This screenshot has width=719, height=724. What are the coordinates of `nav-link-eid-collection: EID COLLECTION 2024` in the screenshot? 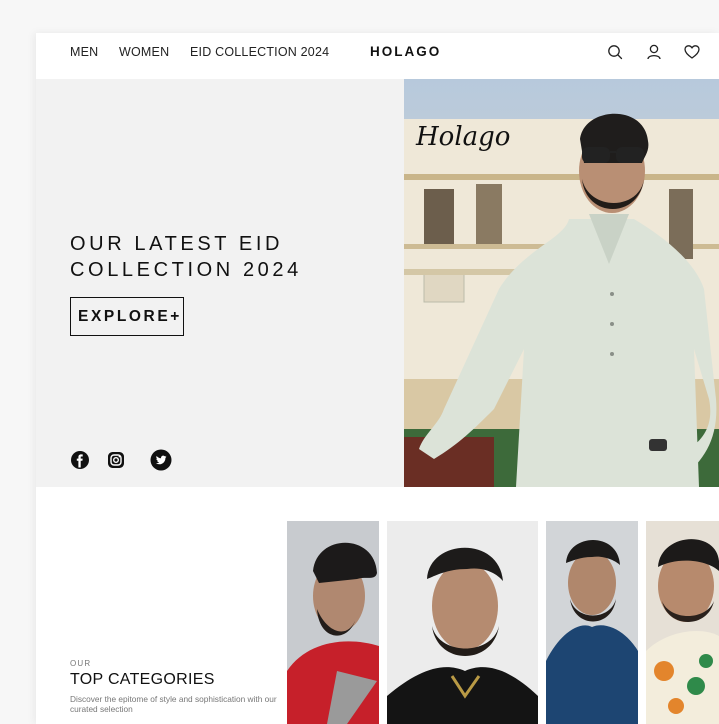 It's located at (259, 52).